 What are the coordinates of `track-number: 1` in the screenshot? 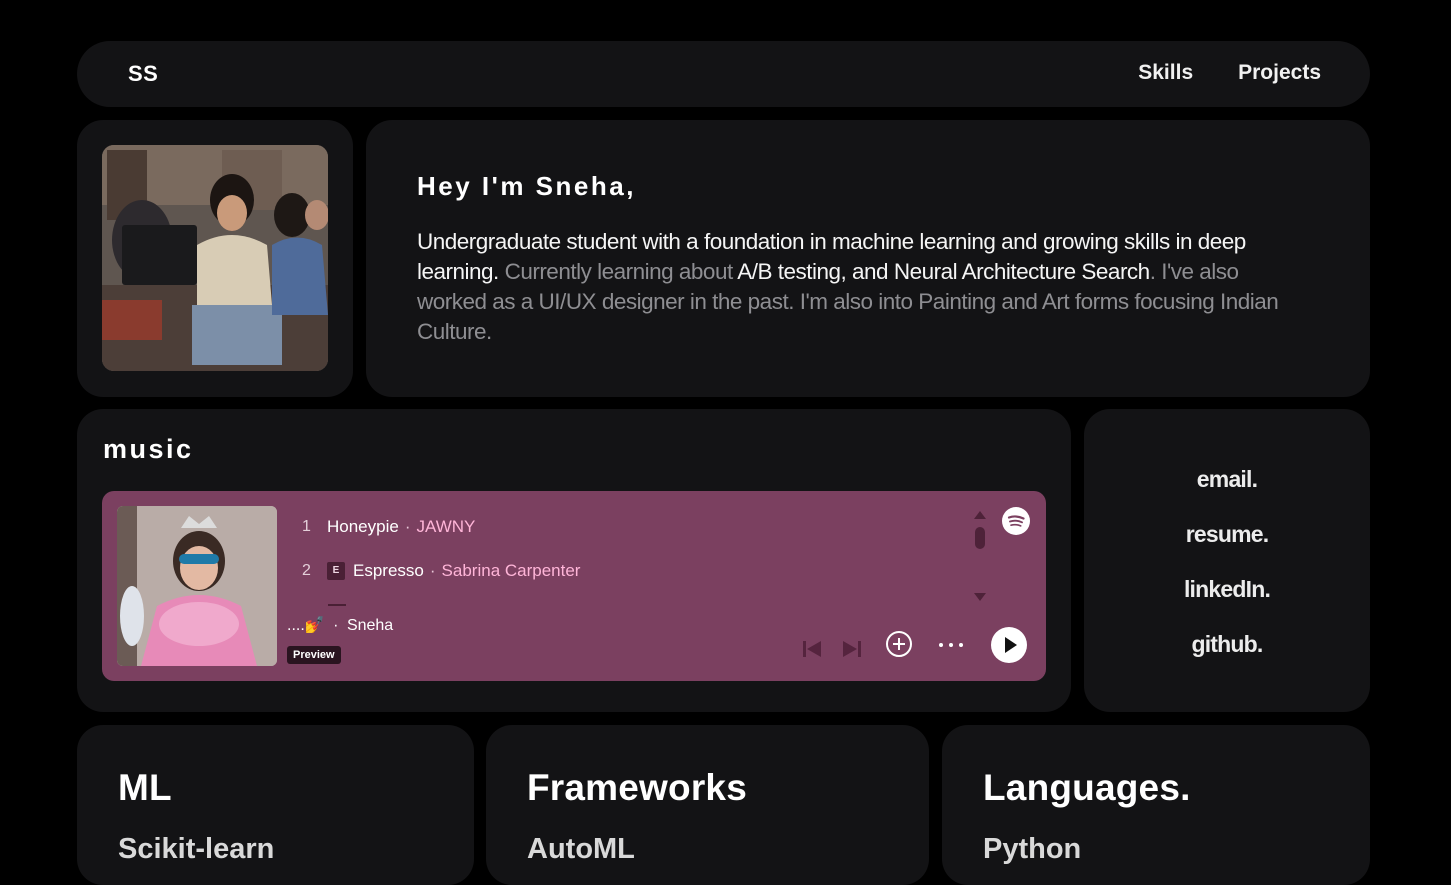 It's located at (306, 526).